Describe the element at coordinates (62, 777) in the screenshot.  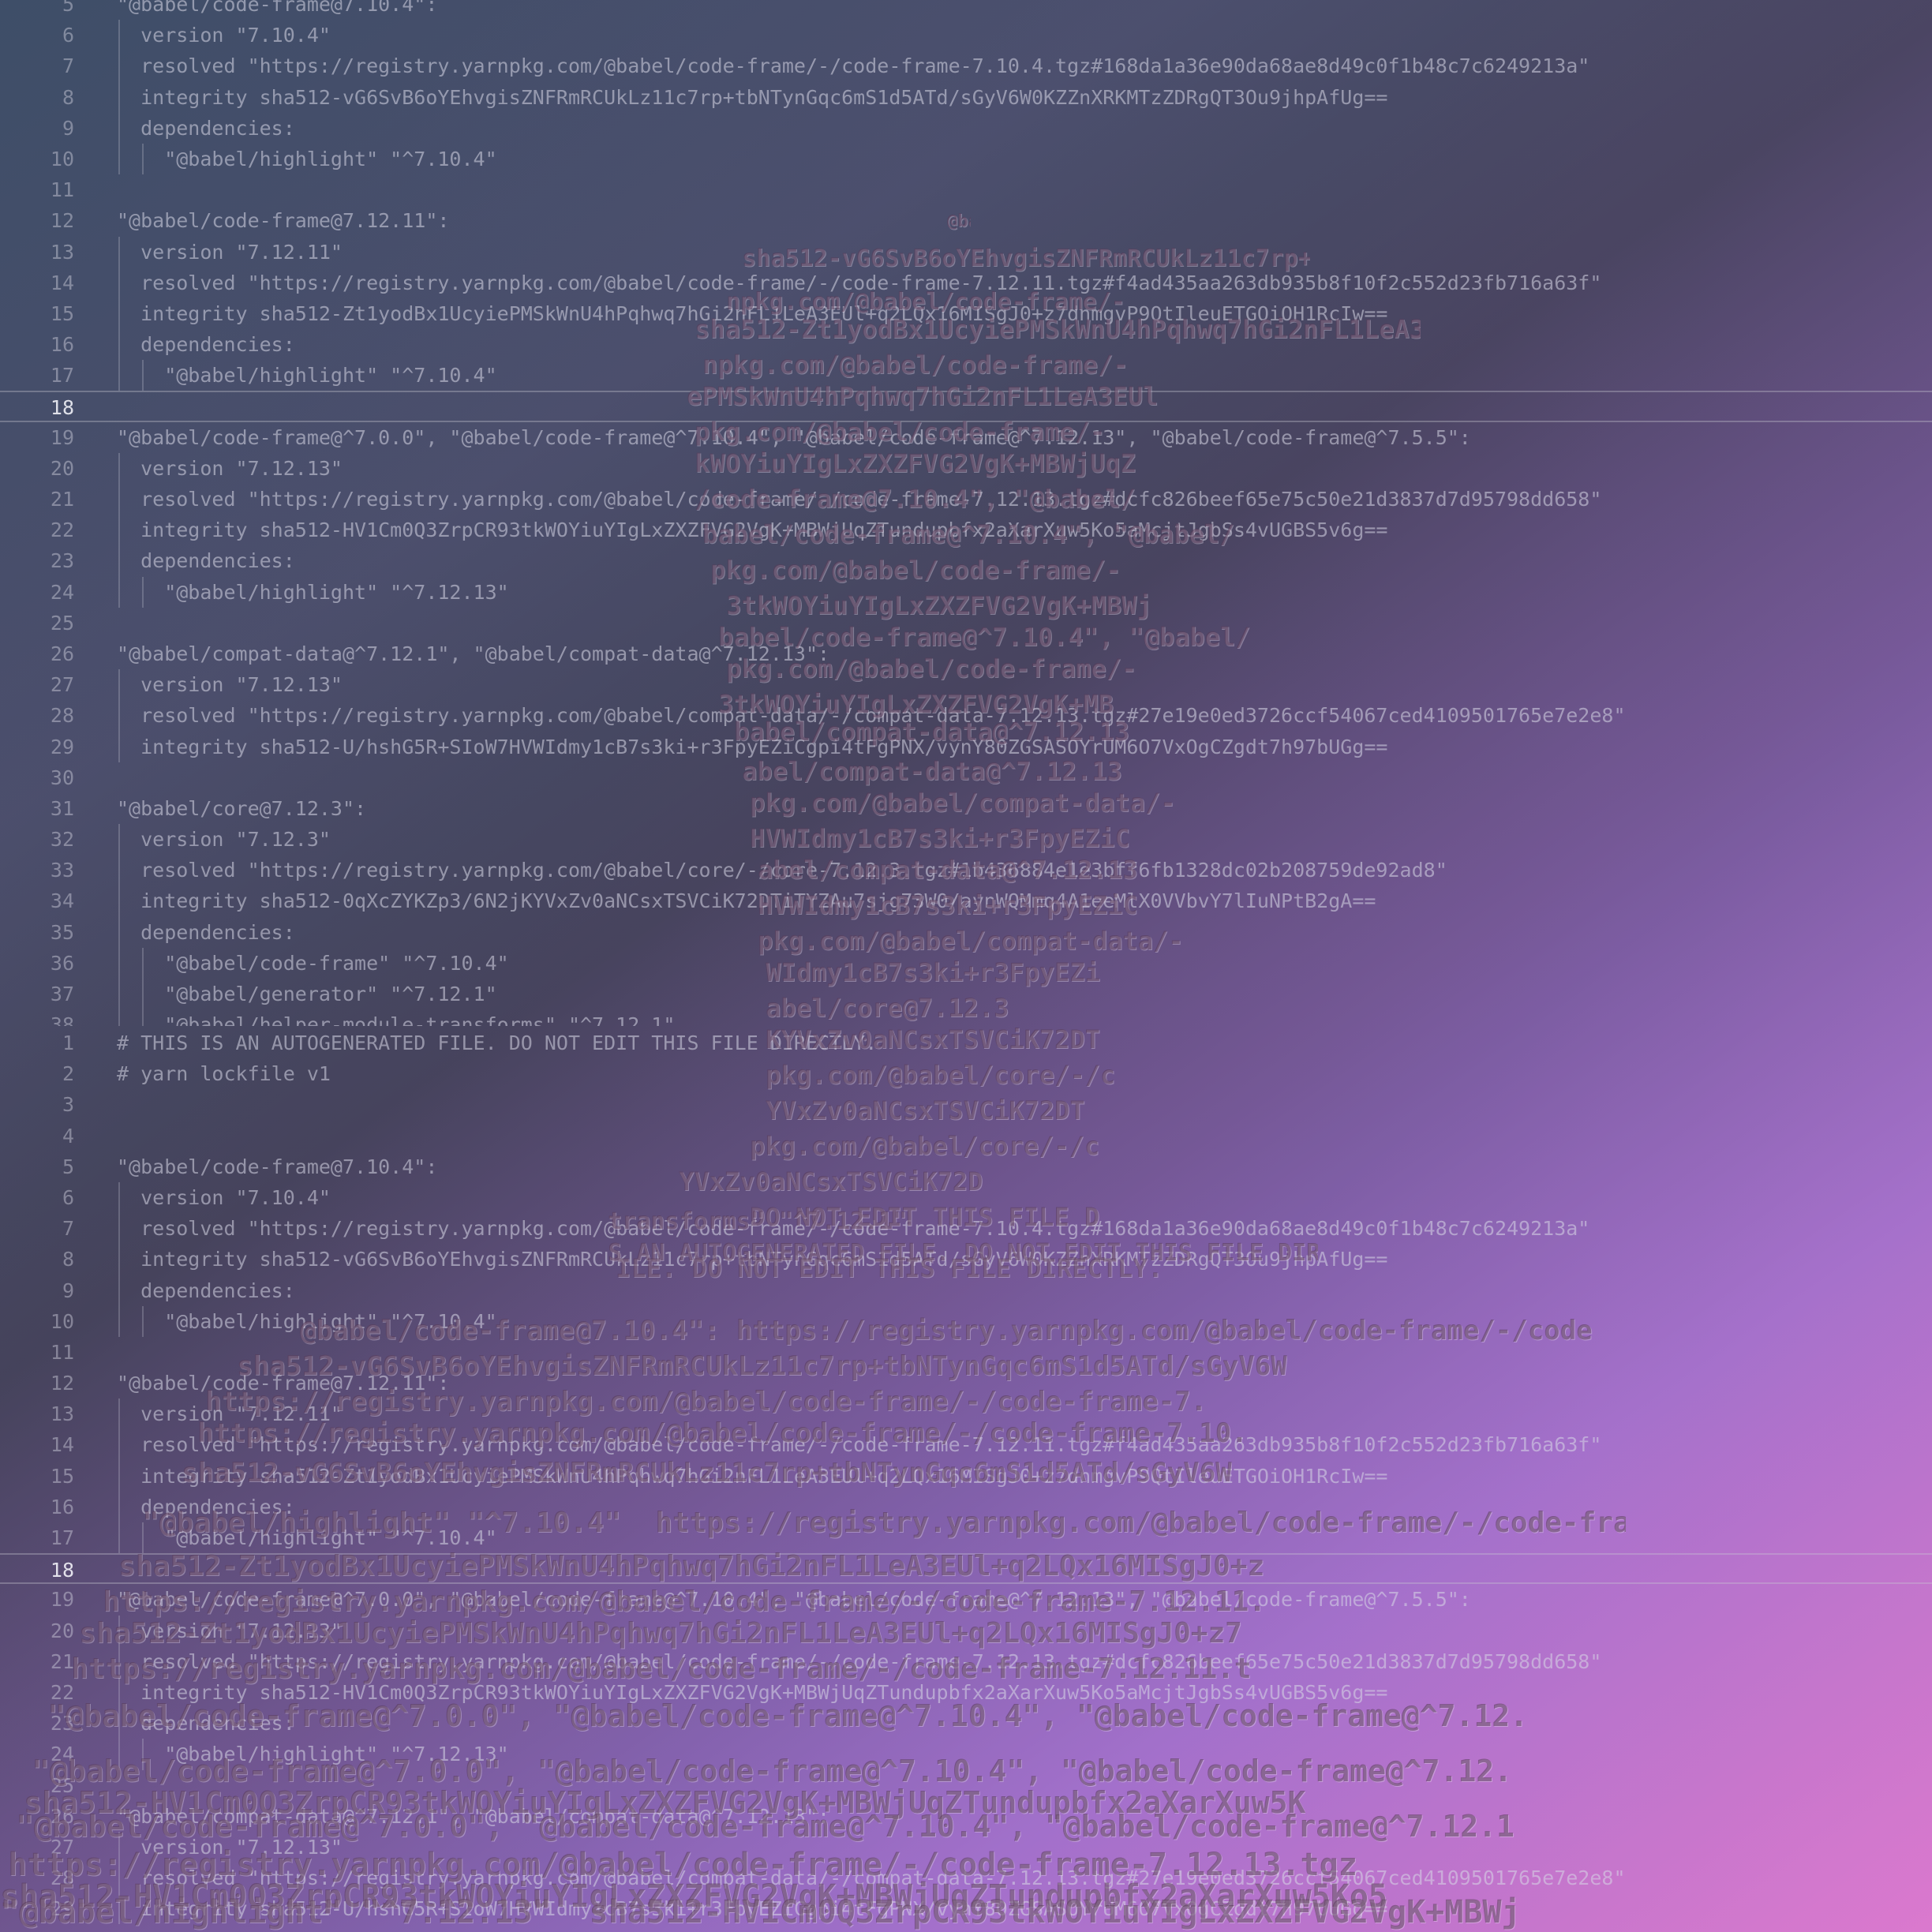
I see `line-number: 30` at that location.